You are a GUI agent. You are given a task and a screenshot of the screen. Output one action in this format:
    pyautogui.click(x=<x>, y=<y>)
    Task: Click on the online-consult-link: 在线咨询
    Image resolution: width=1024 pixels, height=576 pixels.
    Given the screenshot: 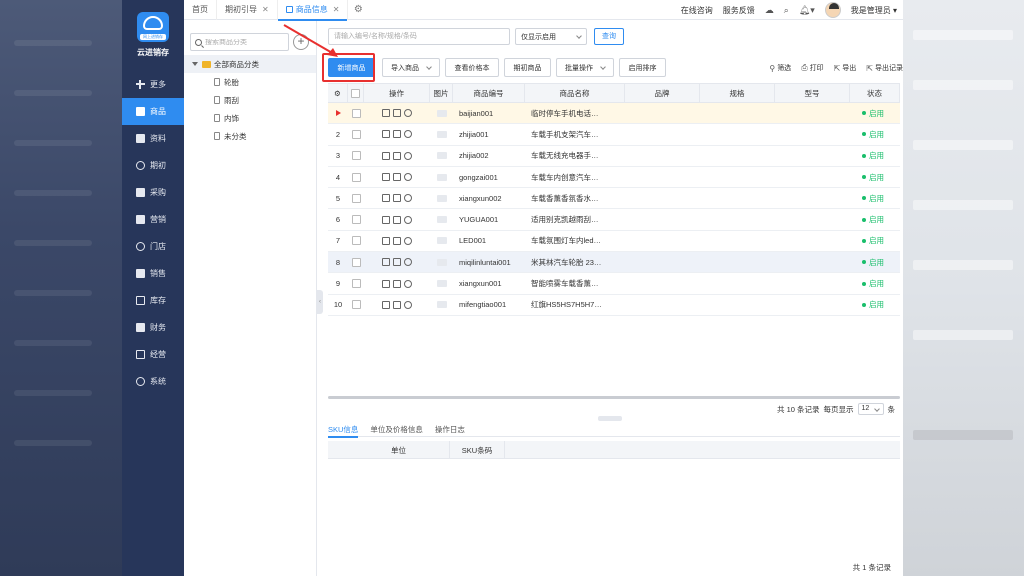 What is the action you would take?
    pyautogui.click(x=697, y=10)
    